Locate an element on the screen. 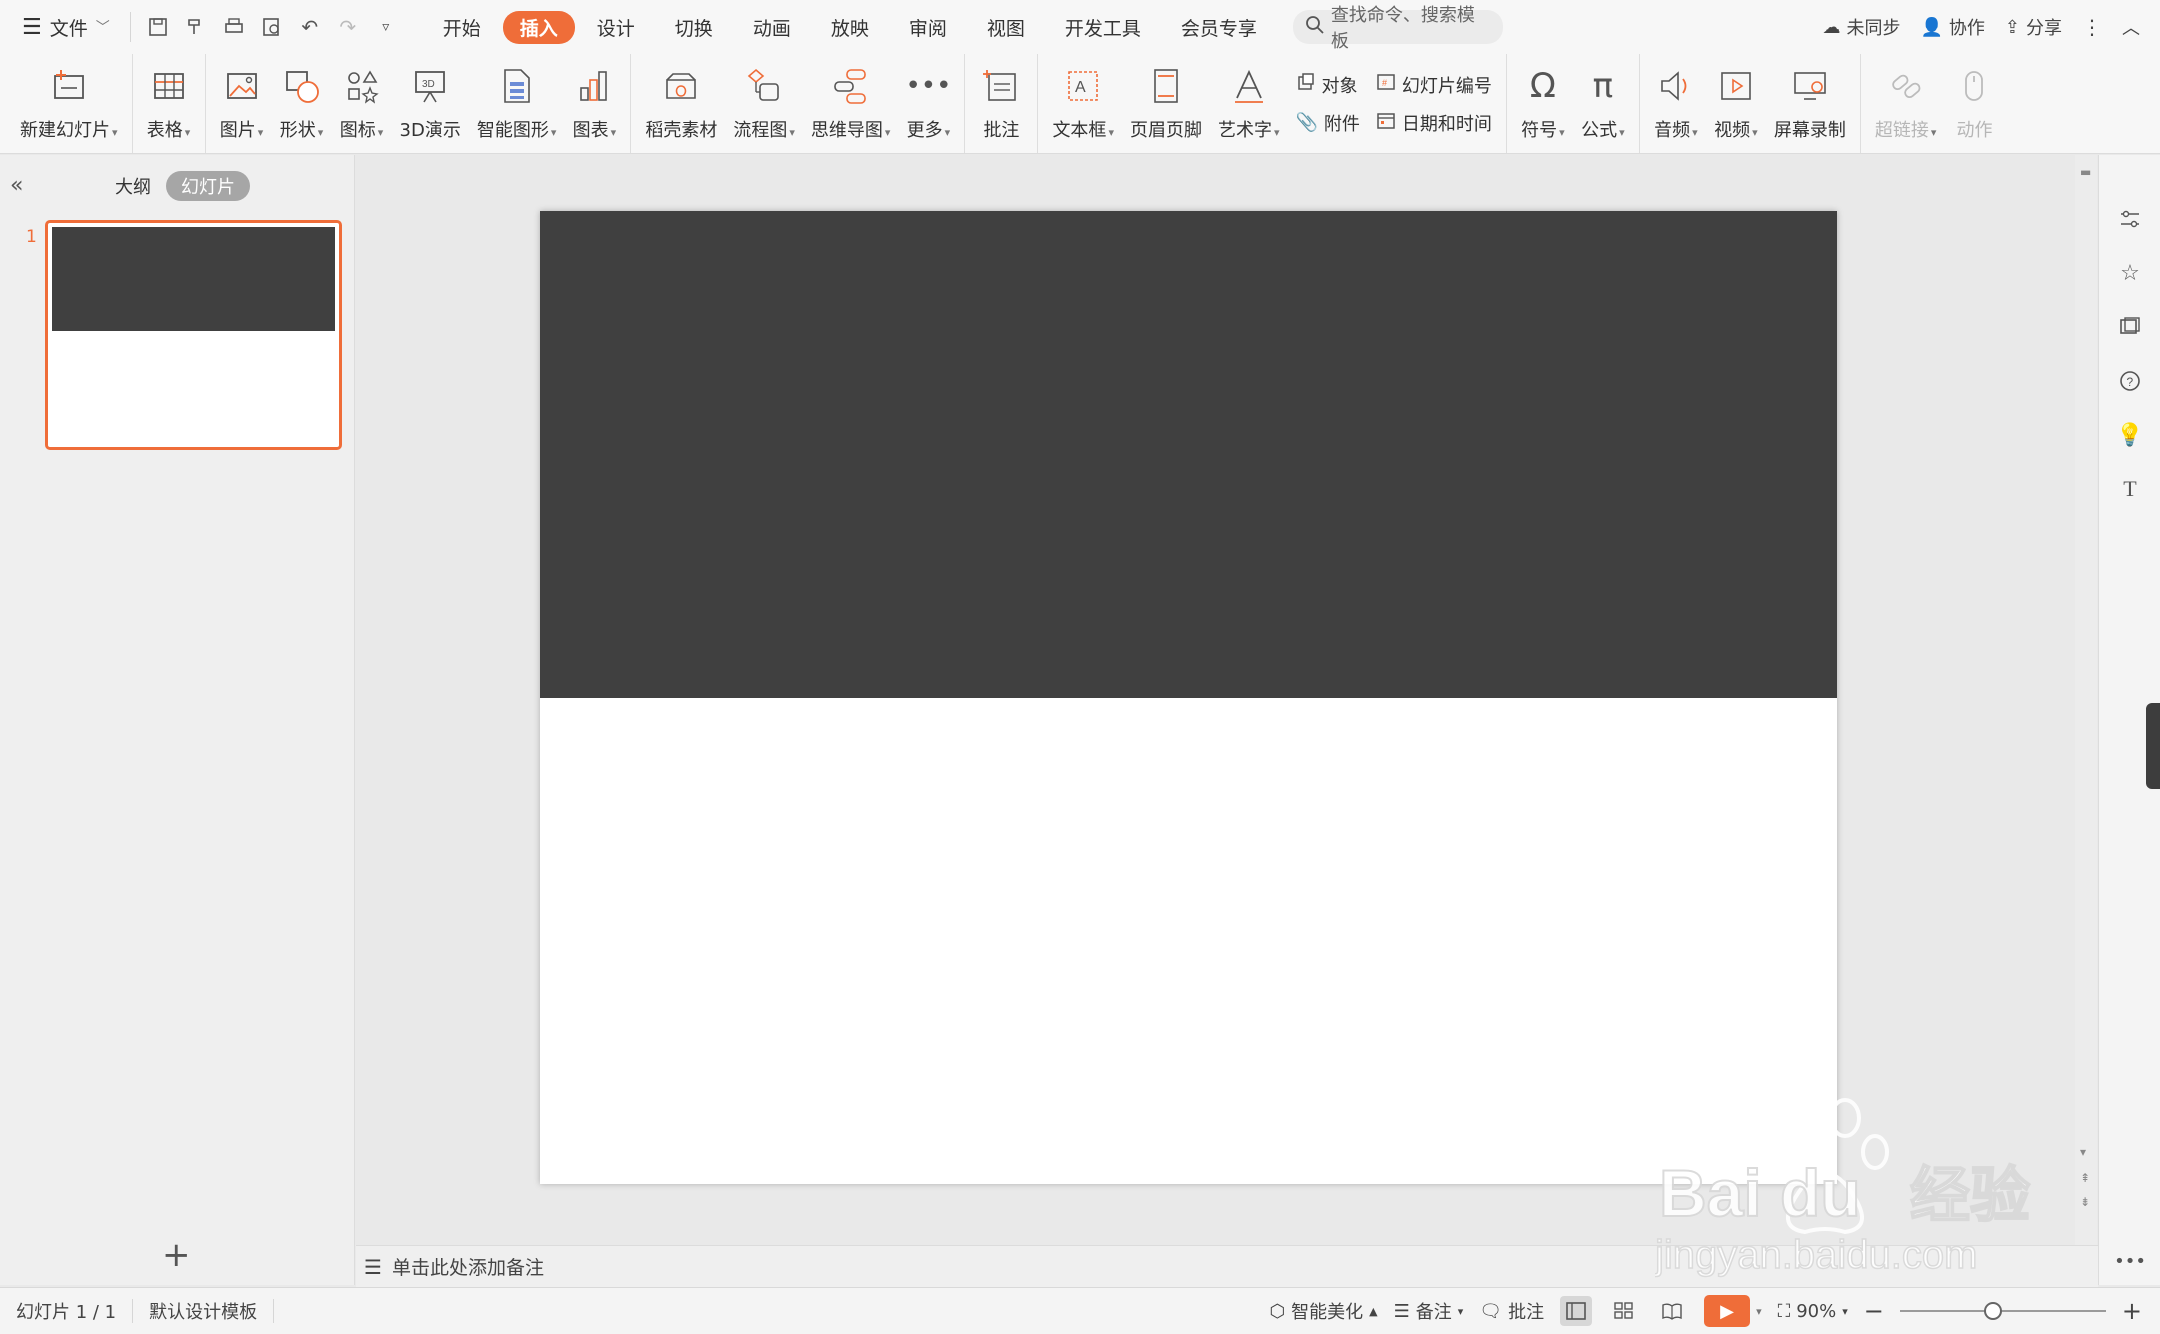  play-options-icon: ▾ is located at coordinates (1759, 1311).